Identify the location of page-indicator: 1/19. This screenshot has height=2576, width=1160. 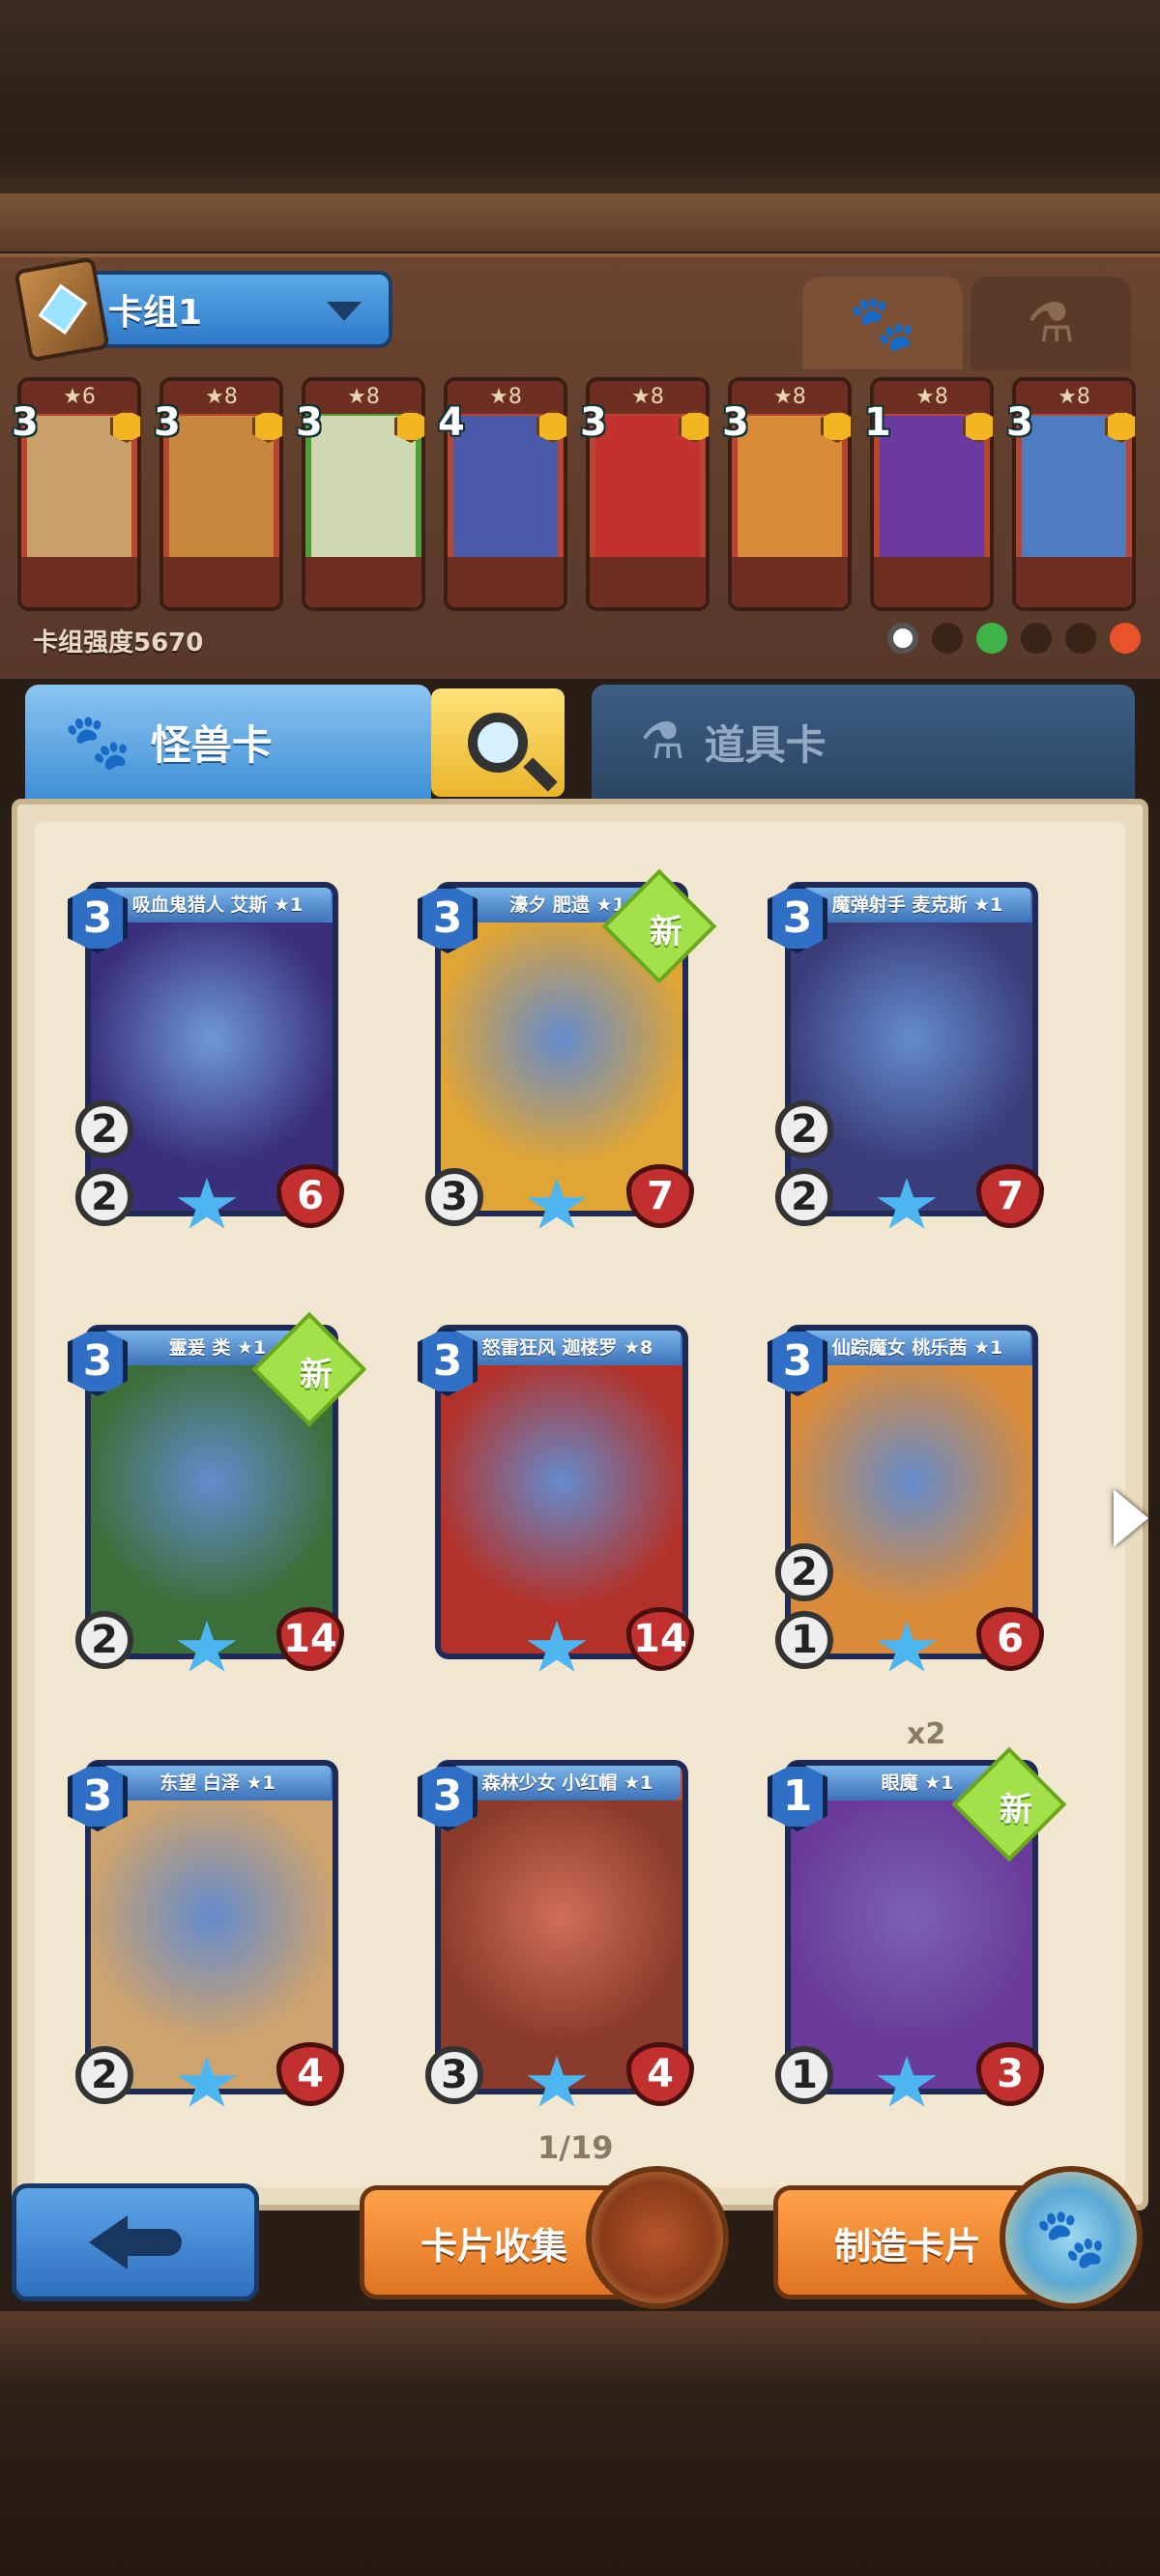
(576, 2147).